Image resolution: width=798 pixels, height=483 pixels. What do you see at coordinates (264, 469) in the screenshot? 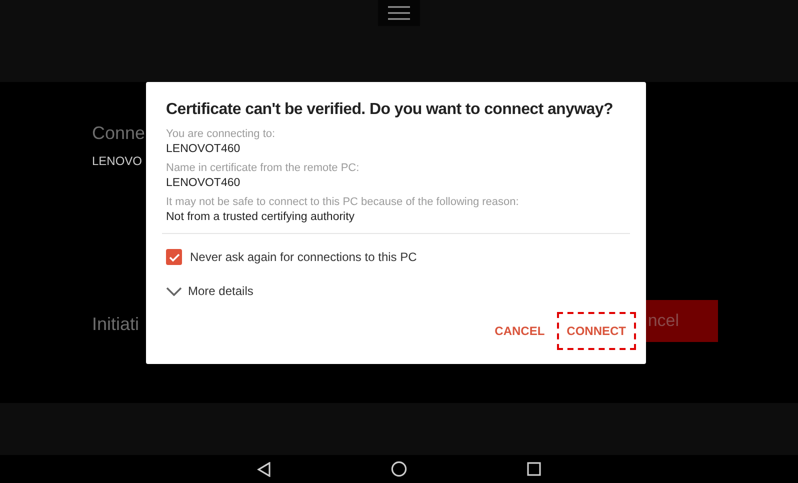
I see `back-icon` at bounding box center [264, 469].